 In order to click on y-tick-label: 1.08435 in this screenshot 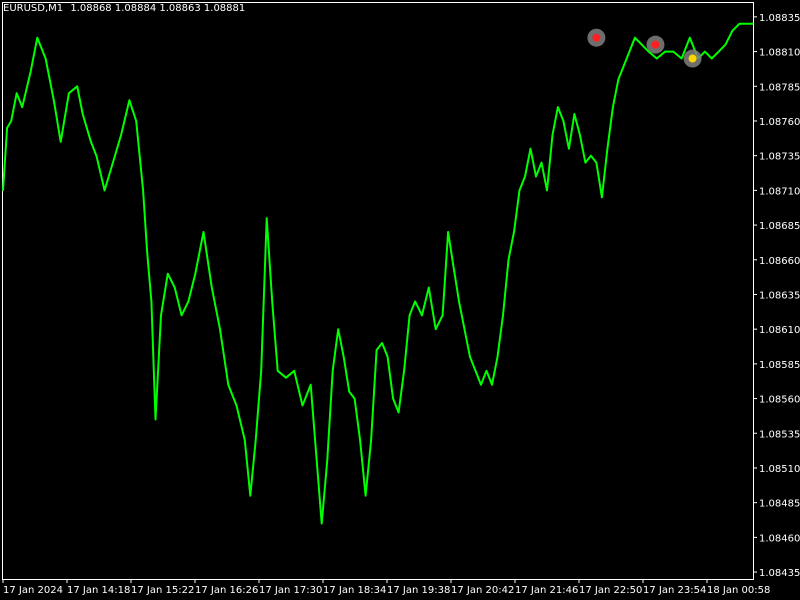, I will do `click(779, 573)`.